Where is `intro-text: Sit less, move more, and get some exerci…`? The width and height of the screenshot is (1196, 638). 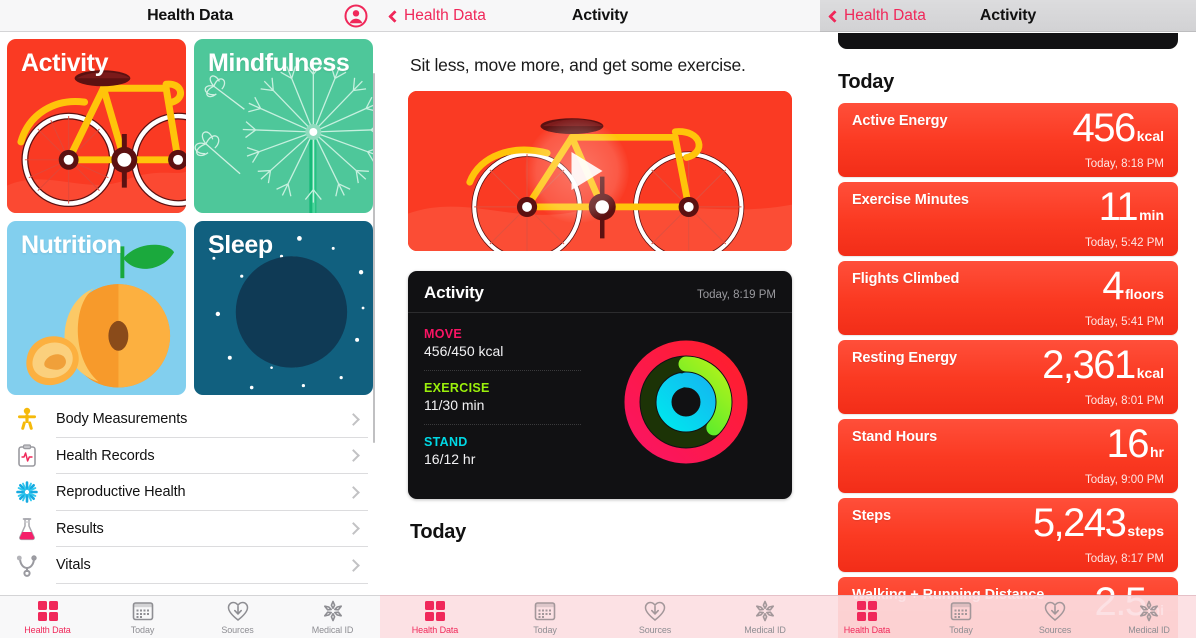
intro-text: Sit less, move more, and get some exerci… is located at coordinates (578, 65).